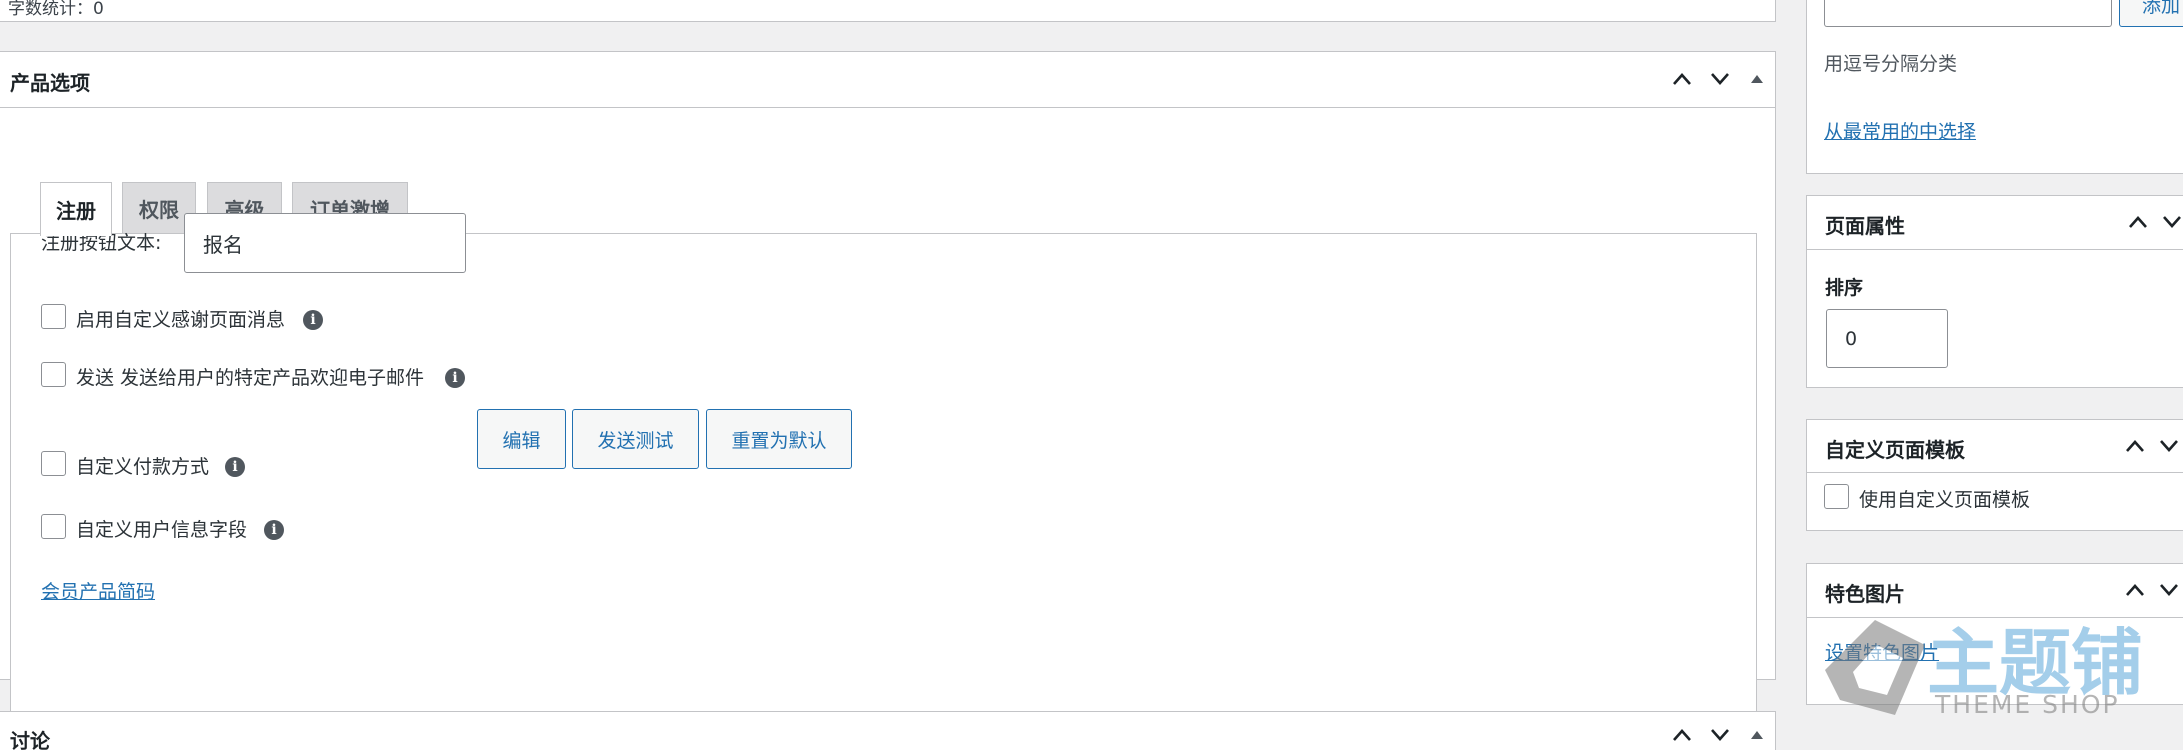 The height and width of the screenshot is (750, 2183). Describe the element at coordinates (1995, 223) in the screenshot. I see `page-attributes-header: 页面属性` at that location.